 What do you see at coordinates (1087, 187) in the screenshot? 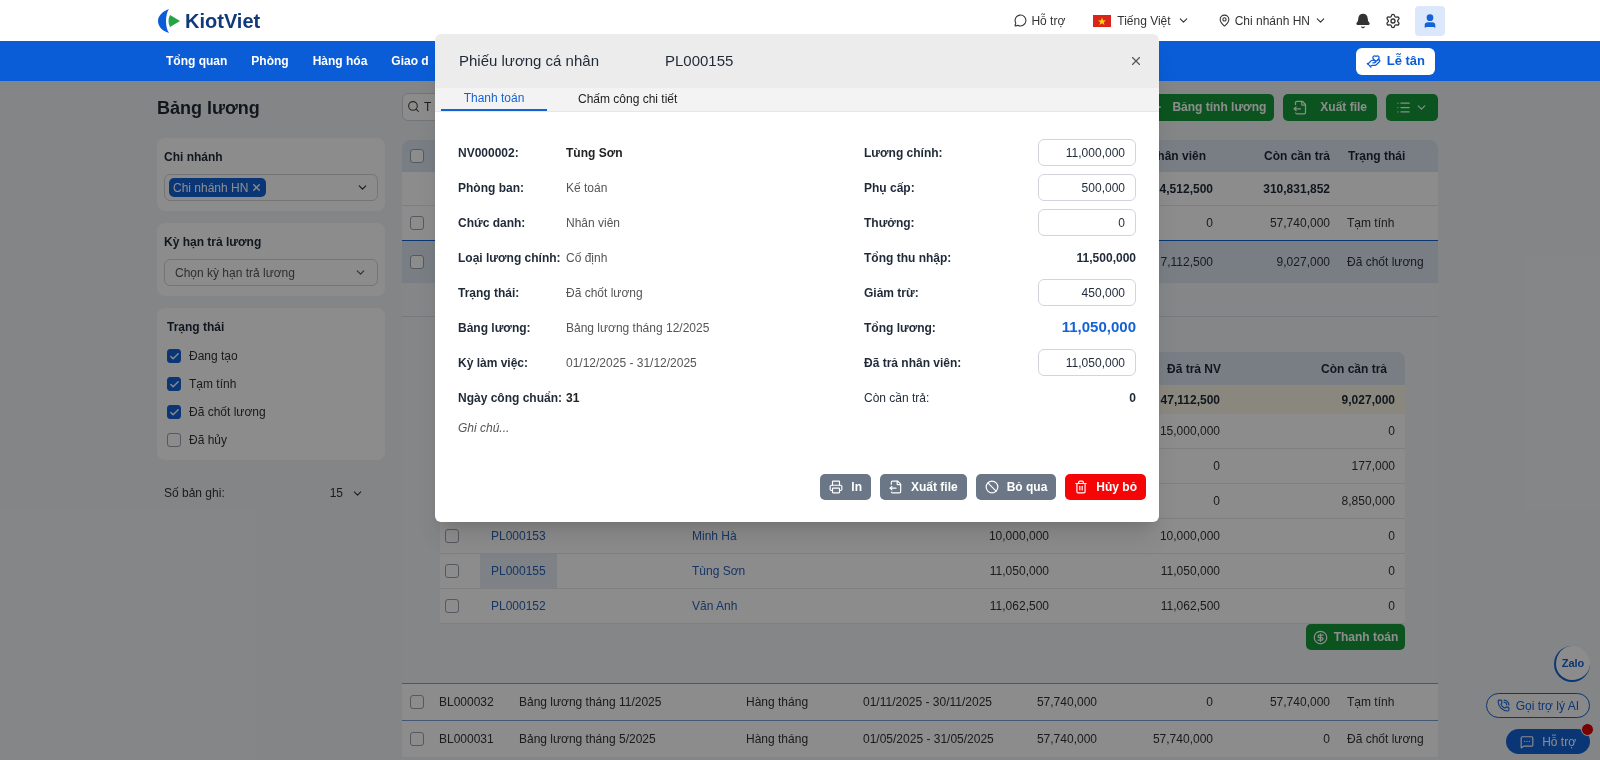
I see `amount-field: 500,000` at bounding box center [1087, 187].